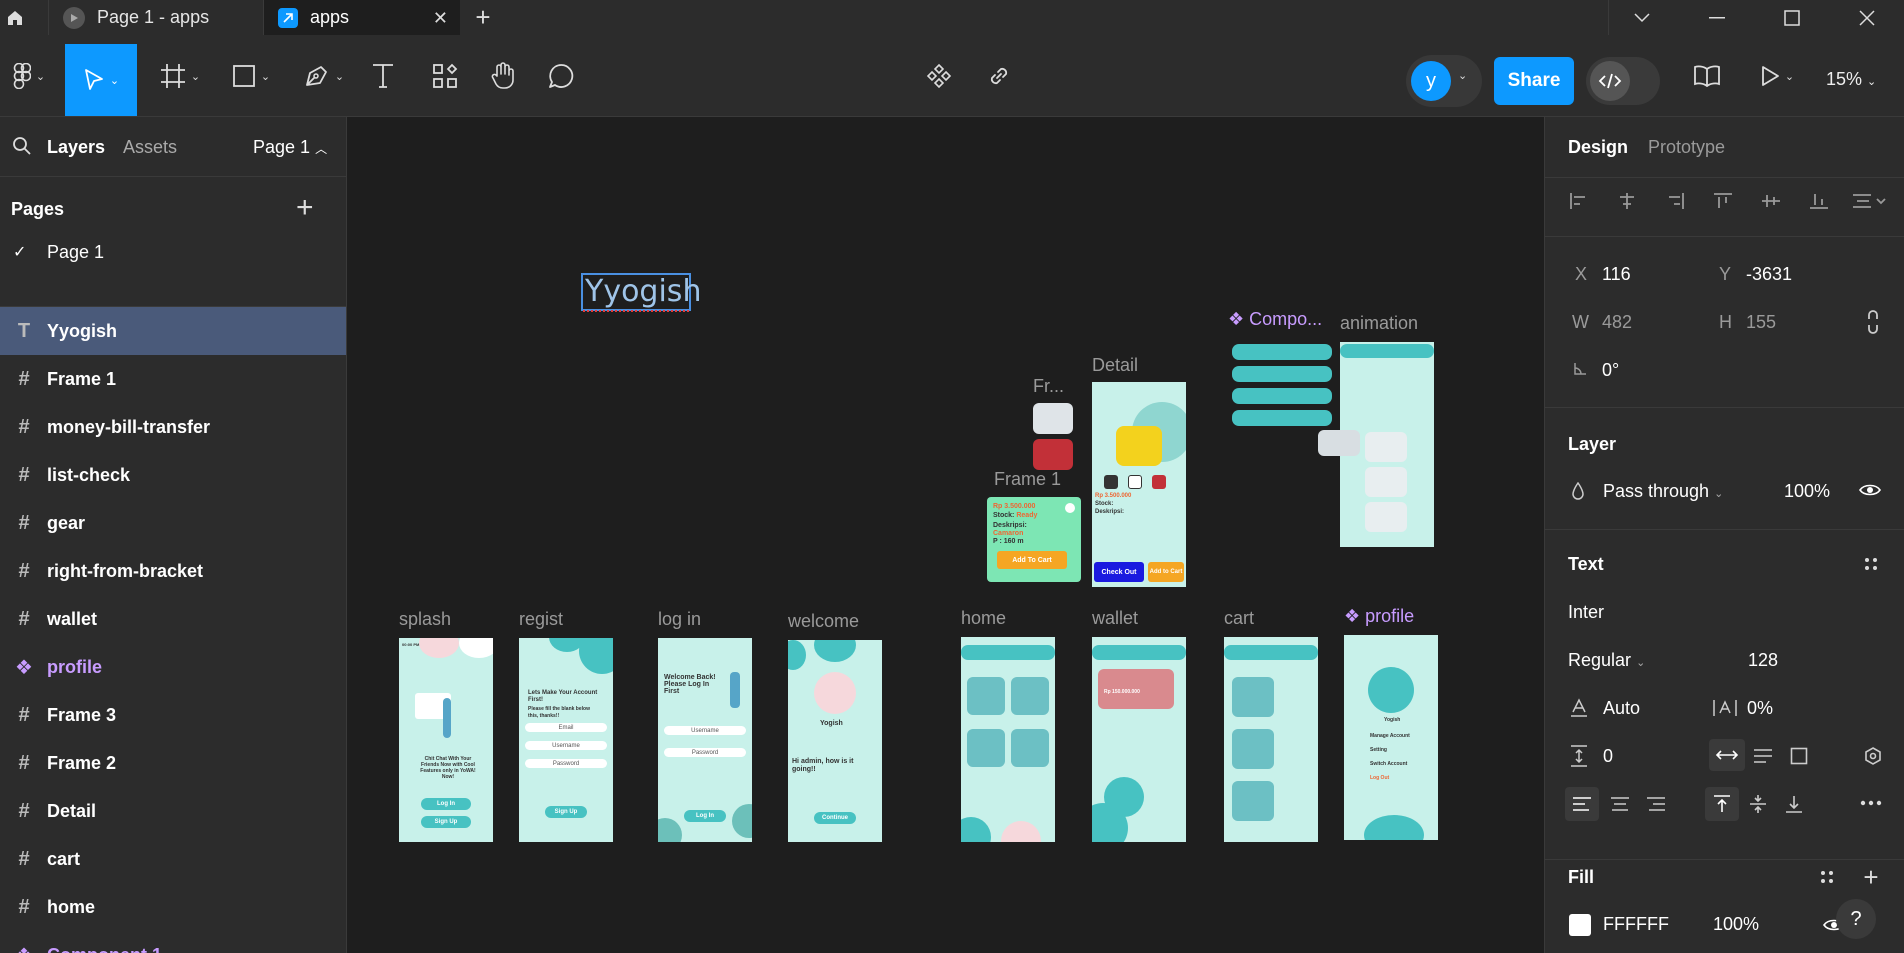 The width and height of the screenshot is (1904, 953). What do you see at coordinates (101, 80) in the screenshot?
I see `move-tool-button: ⌄` at bounding box center [101, 80].